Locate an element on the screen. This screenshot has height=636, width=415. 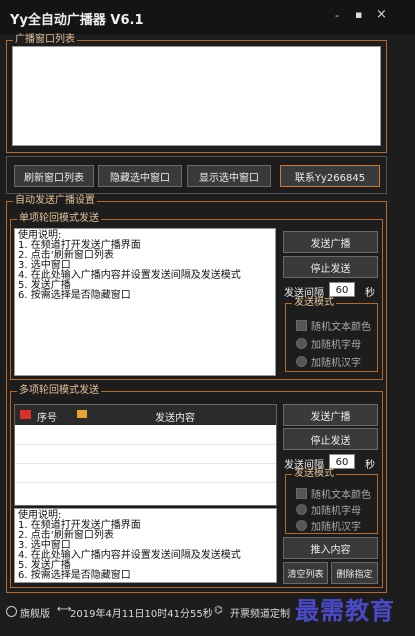
col-content-header: 发送内容 is located at coordinates (175, 416).